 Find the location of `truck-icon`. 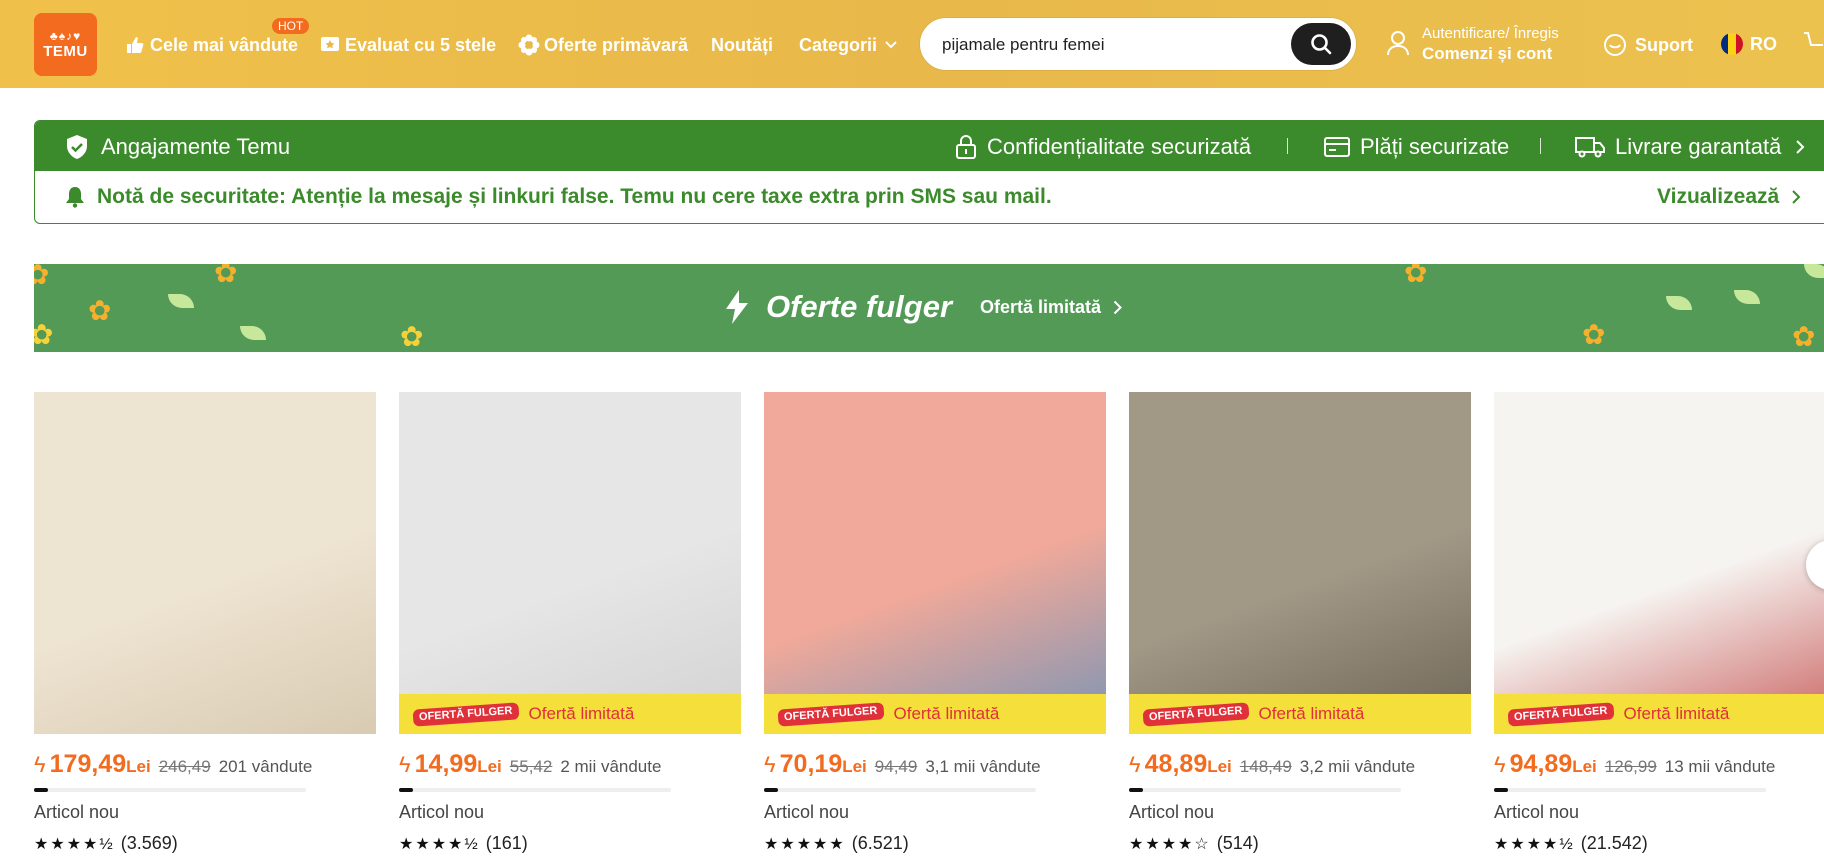

truck-icon is located at coordinates (1590, 147).